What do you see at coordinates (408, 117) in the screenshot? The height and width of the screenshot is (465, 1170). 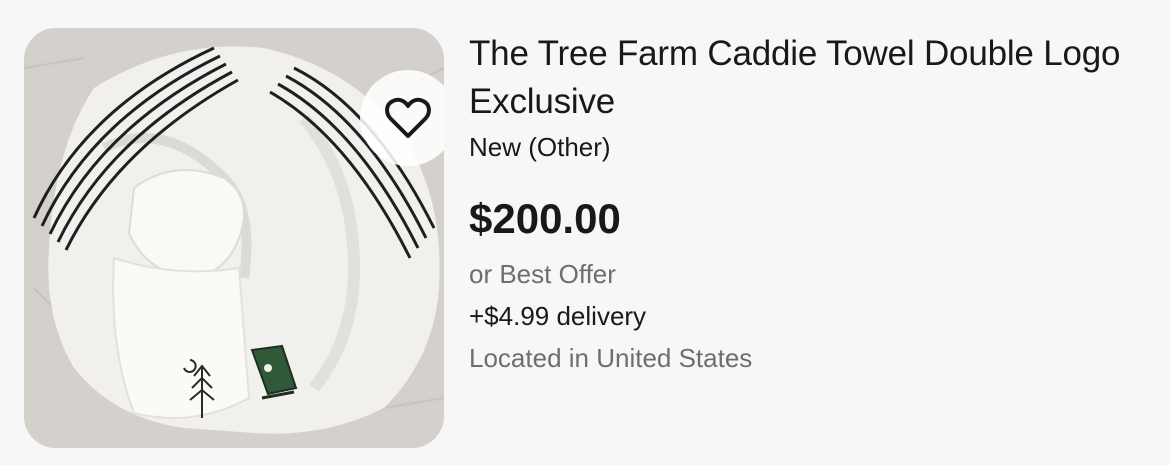 I see `heart-outline-icon` at bounding box center [408, 117].